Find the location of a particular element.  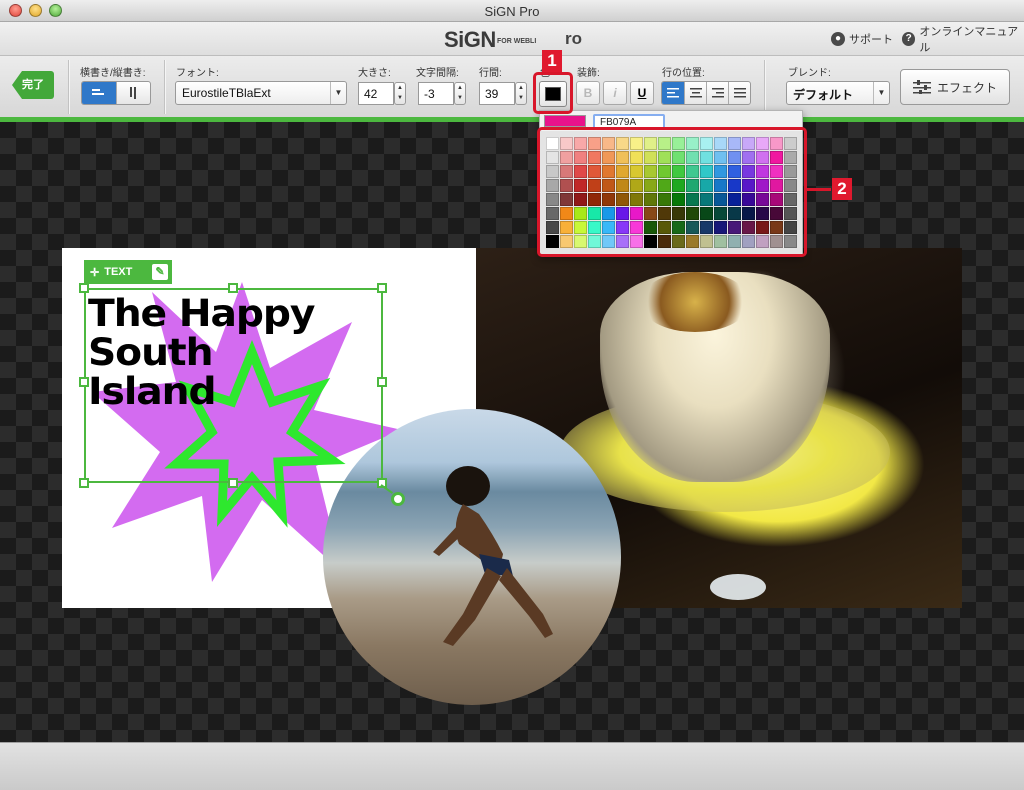

blend-select: デフォルト ▼ is located at coordinates (838, 93).